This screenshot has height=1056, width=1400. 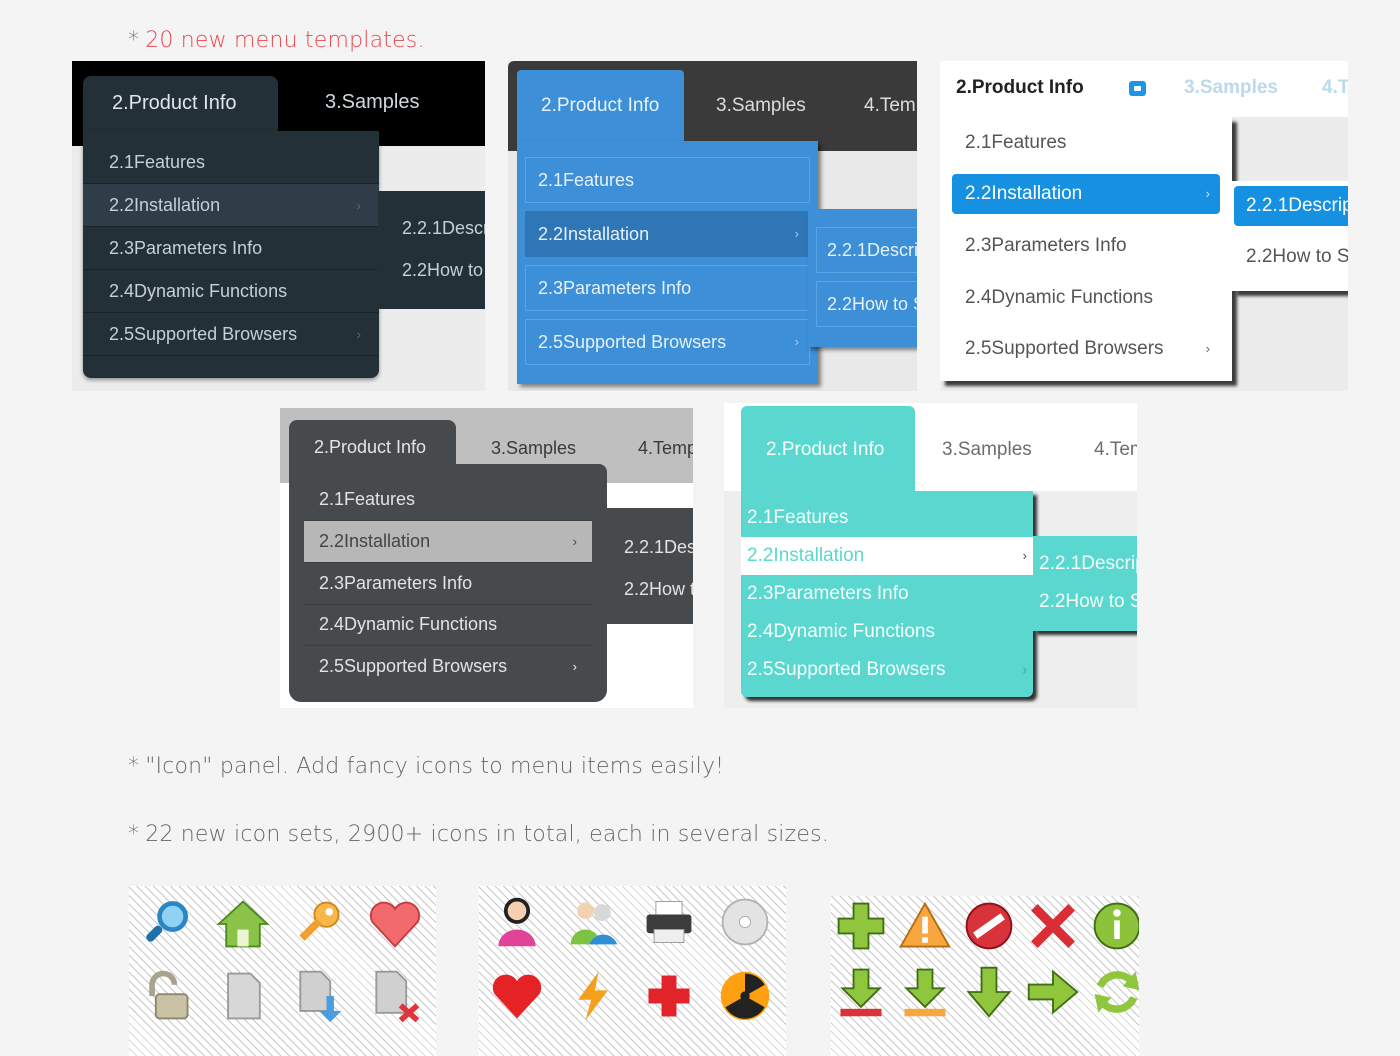 What do you see at coordinates (517, 922) in the screenshot?
I see `user-female-icon` at bounding box center [517, 922].